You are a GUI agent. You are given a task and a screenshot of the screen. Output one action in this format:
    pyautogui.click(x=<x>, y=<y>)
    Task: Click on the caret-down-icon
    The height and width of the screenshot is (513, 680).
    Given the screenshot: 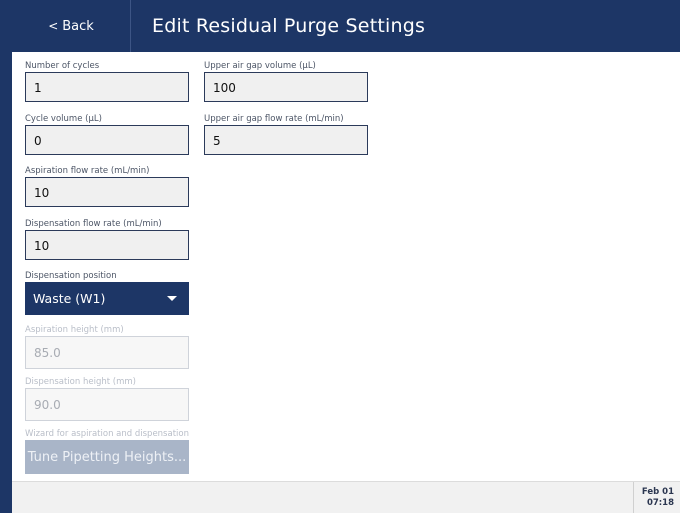 What is the action you would take?
    pyautogui.click(x=172, y=298)
    